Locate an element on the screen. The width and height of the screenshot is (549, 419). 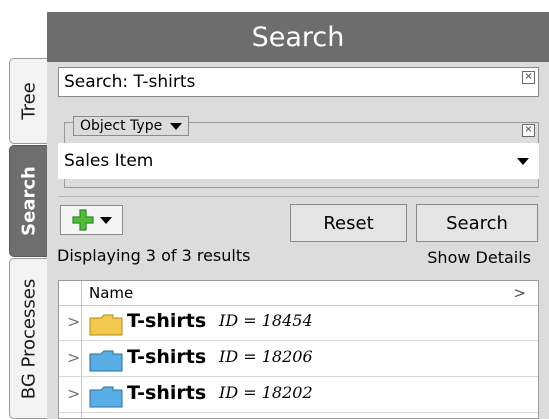
object-type-label: Object Type is located at coordinates (121, 126).